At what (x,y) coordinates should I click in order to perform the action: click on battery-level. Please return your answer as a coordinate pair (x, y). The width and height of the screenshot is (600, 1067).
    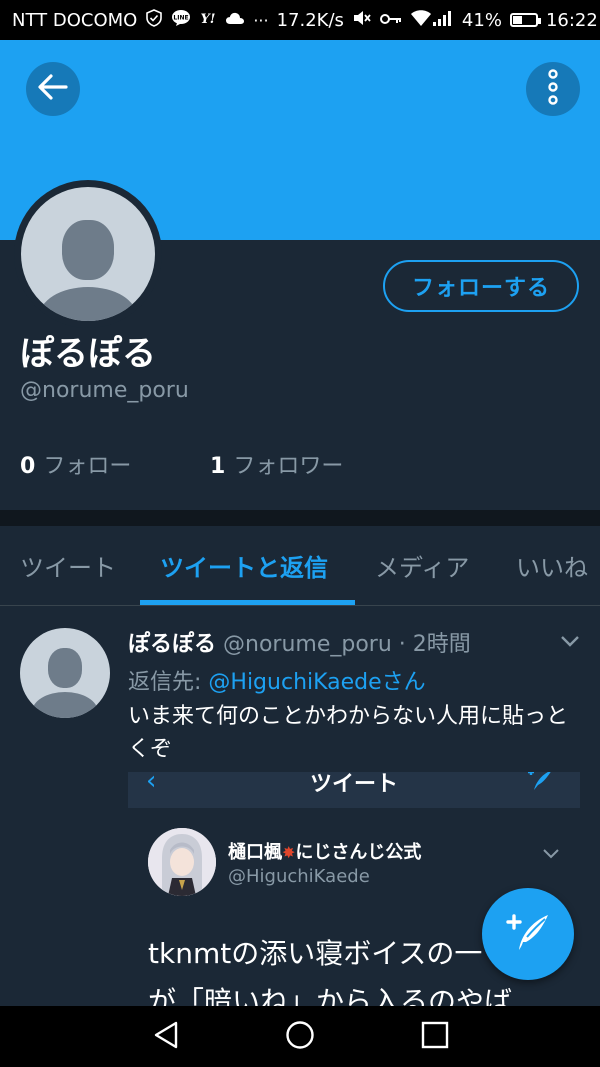
    Looking at the image, I should click on (517, 20).